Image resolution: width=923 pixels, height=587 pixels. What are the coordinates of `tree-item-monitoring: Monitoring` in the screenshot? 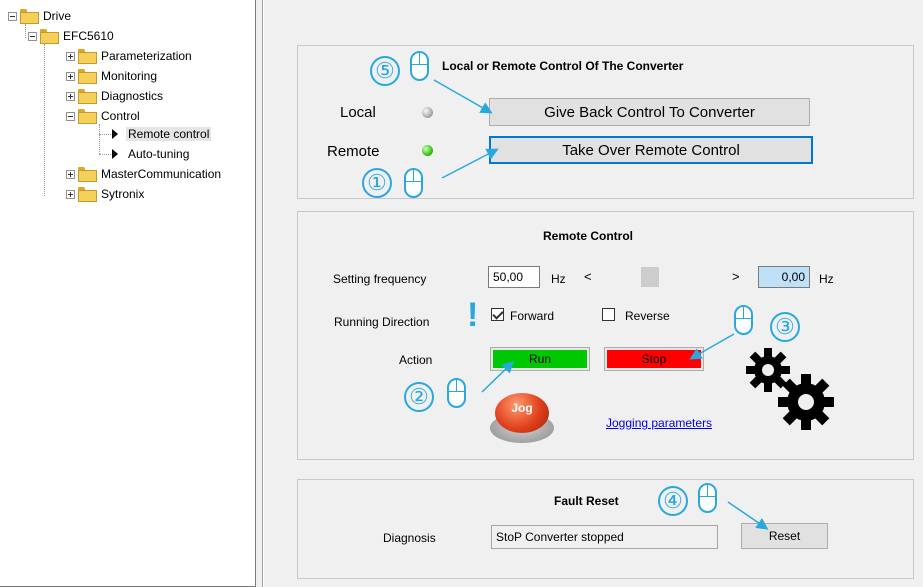 It's located at (112, 76).